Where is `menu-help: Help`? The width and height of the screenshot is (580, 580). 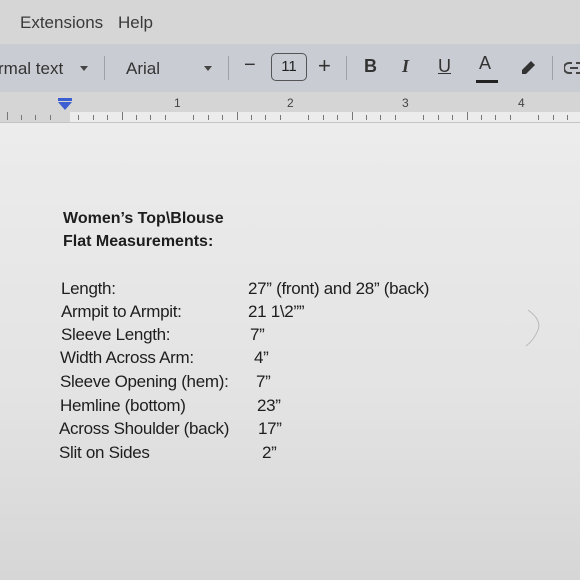
menu-help: Help is located at coordinates (135, 23).